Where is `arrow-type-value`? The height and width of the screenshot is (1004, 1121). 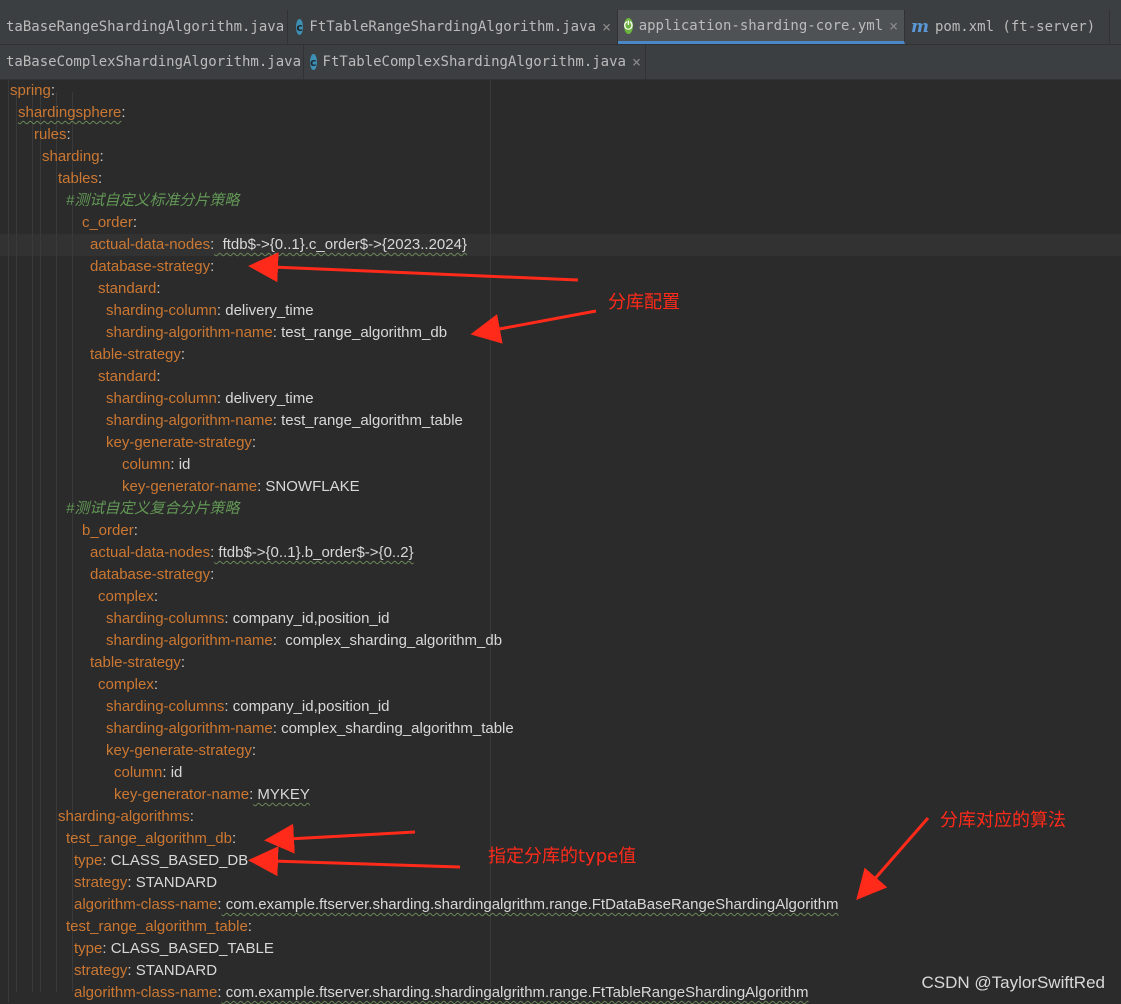 arrow-type-value is located at coordinates (354, 861).